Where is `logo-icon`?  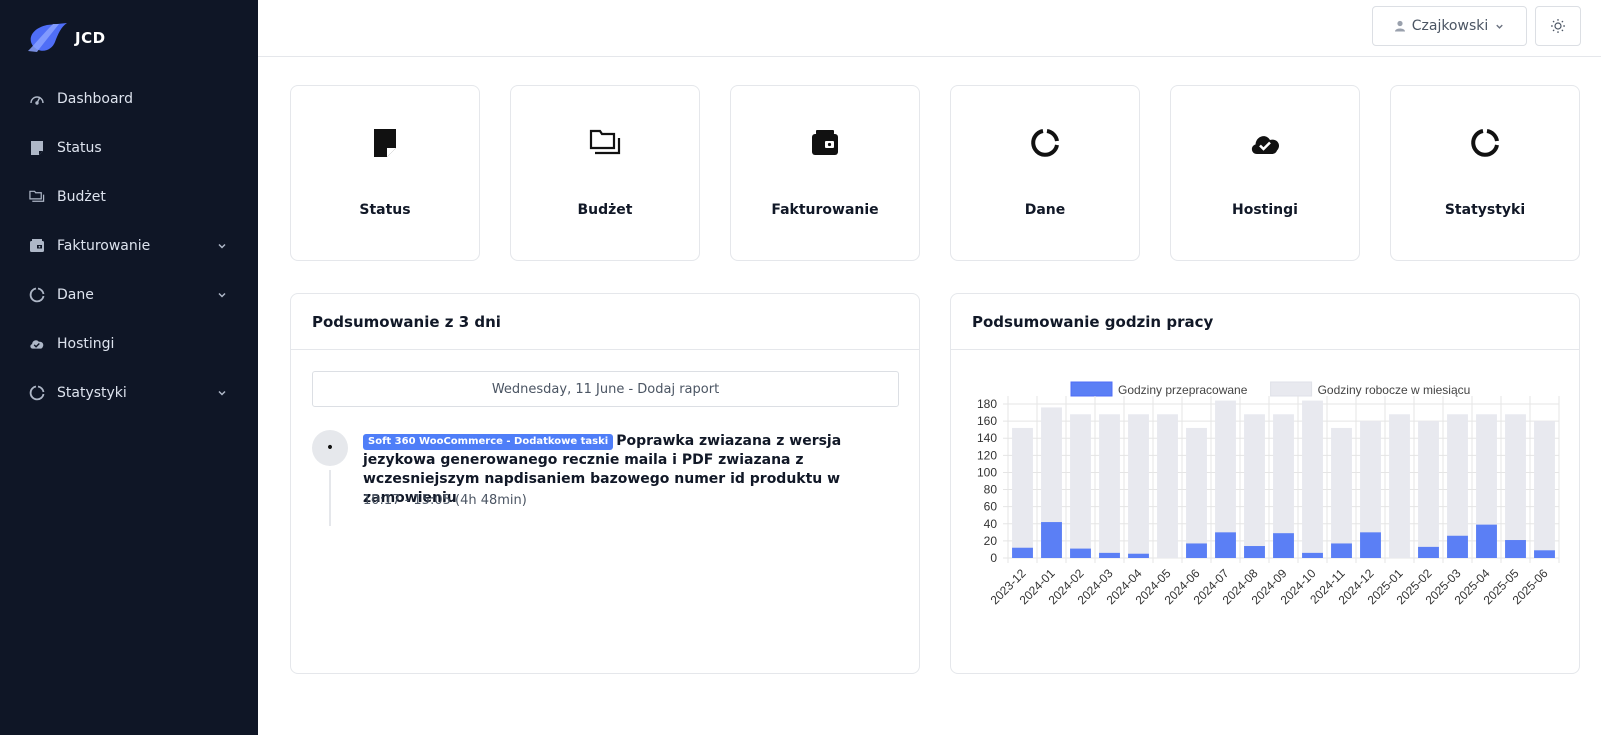
logo-icon is located at coordinates (47, 37).